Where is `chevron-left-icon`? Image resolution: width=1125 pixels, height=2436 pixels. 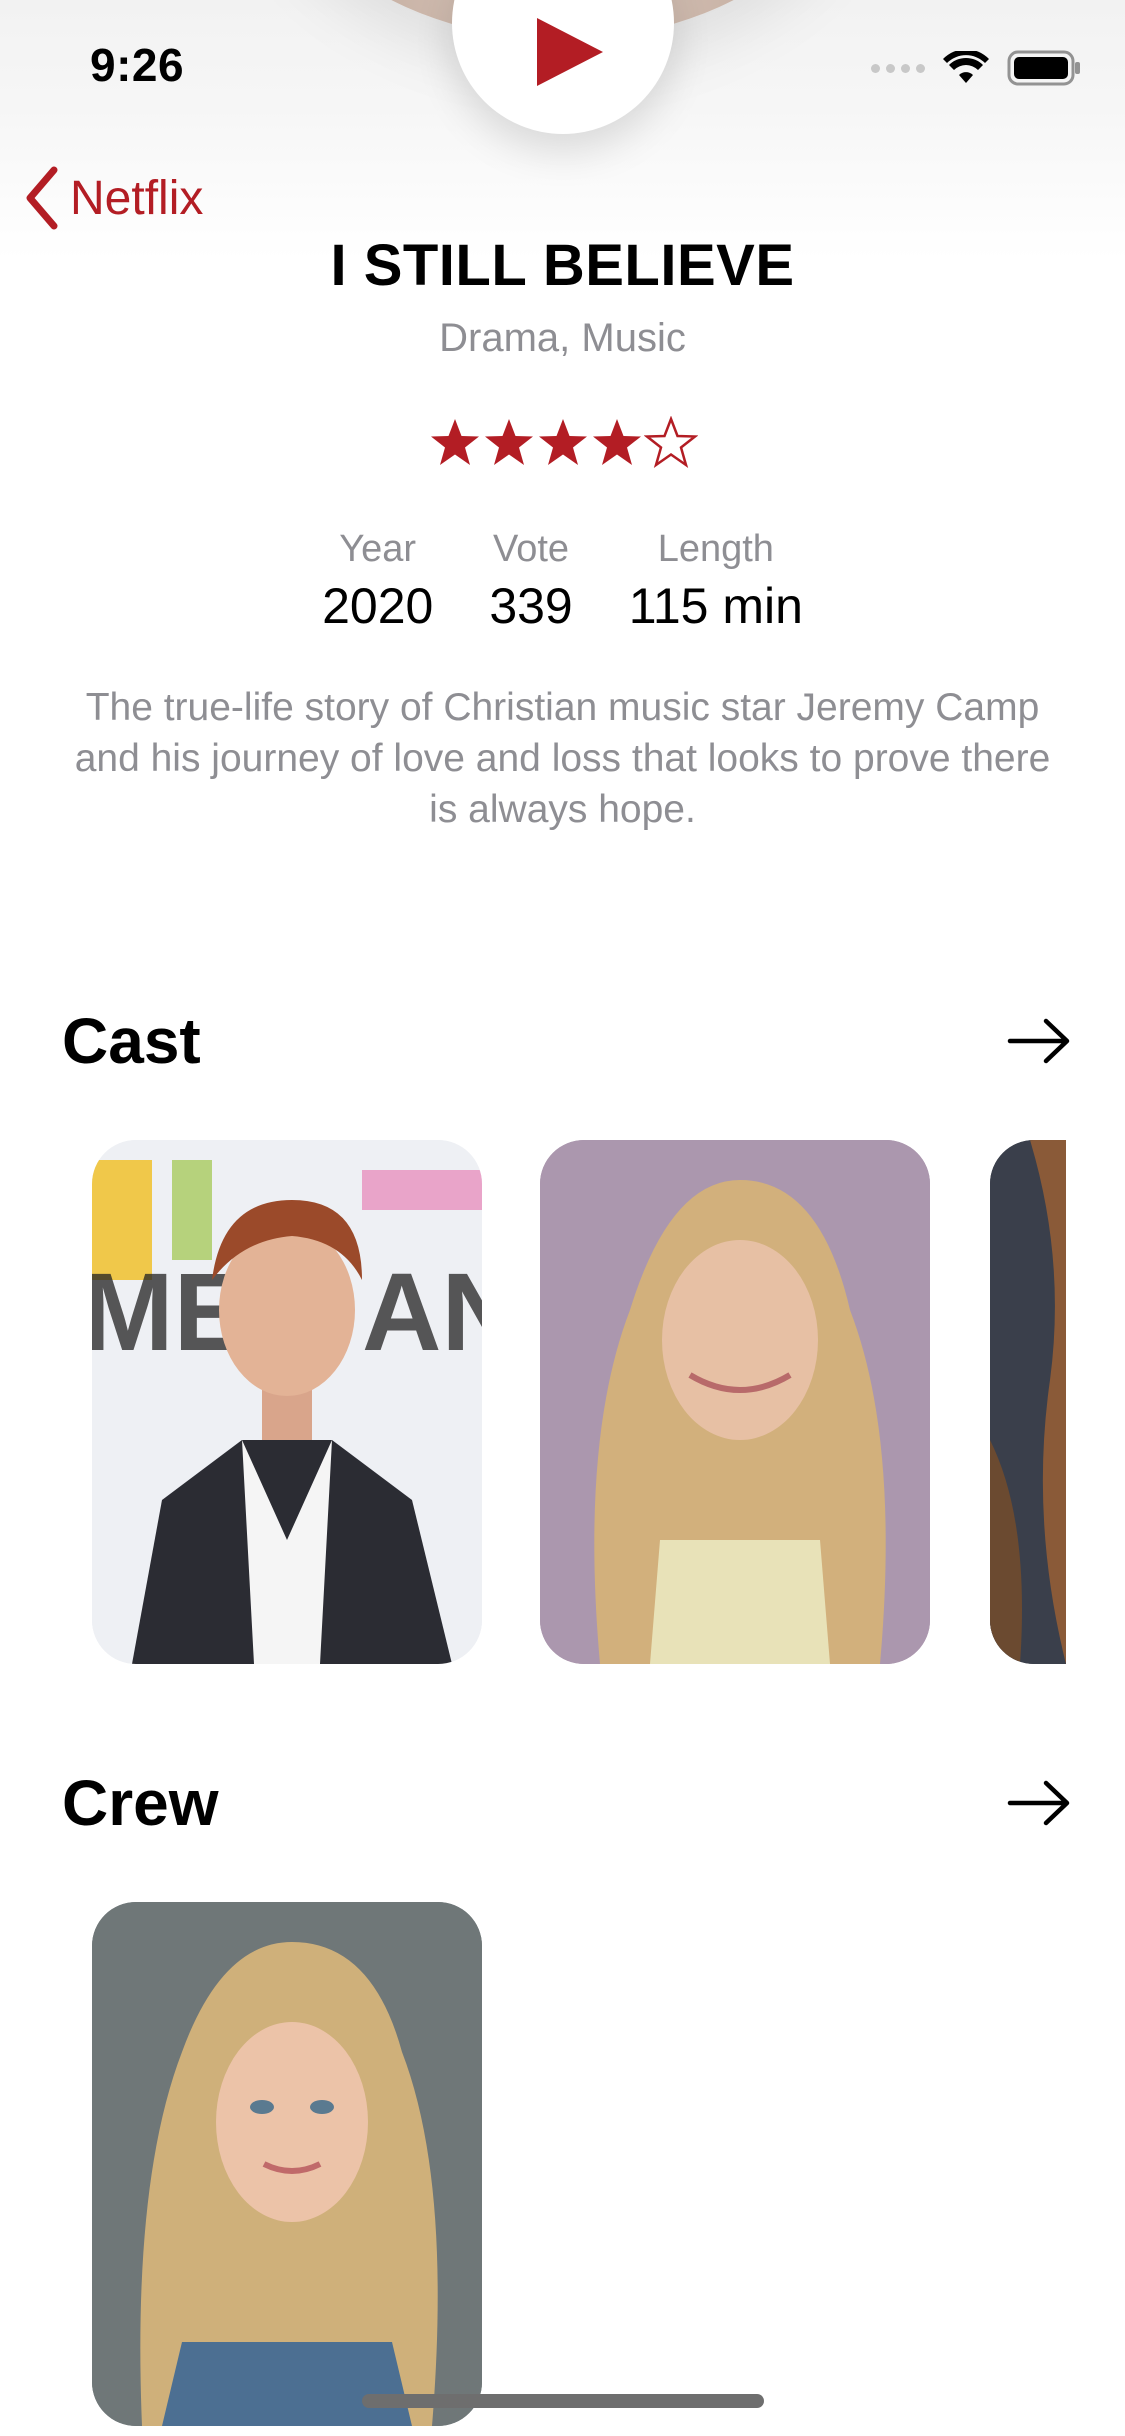
chevron-left-icon is located at coordinates (42, 198).